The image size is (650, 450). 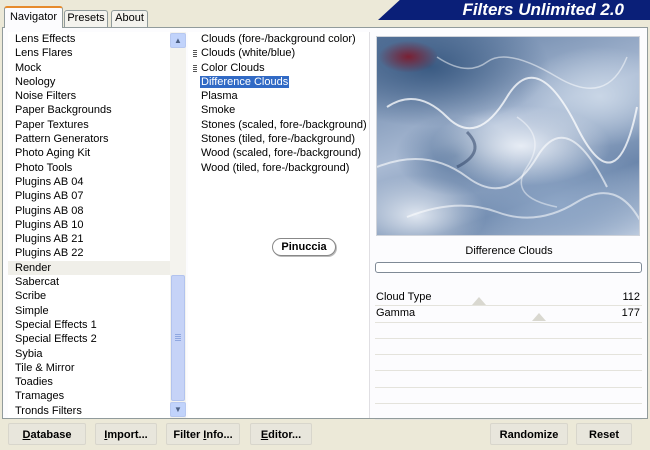 What do you see at coordinates (279, 96) in the screenshot?
I see `filter-item: Plasma` at bounding box center [279, 96].